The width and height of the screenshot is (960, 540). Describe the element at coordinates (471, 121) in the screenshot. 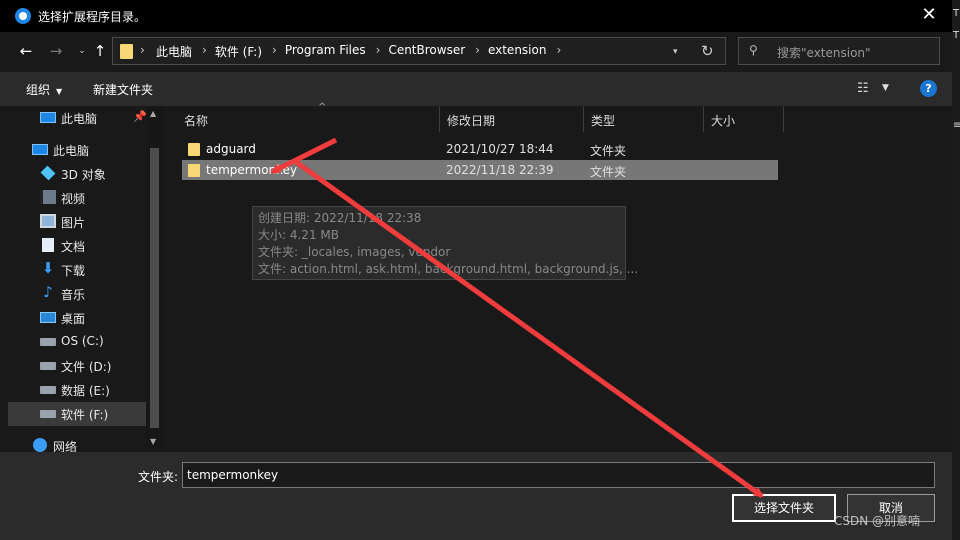

I see `column-header-label: 修改日期` at that location.